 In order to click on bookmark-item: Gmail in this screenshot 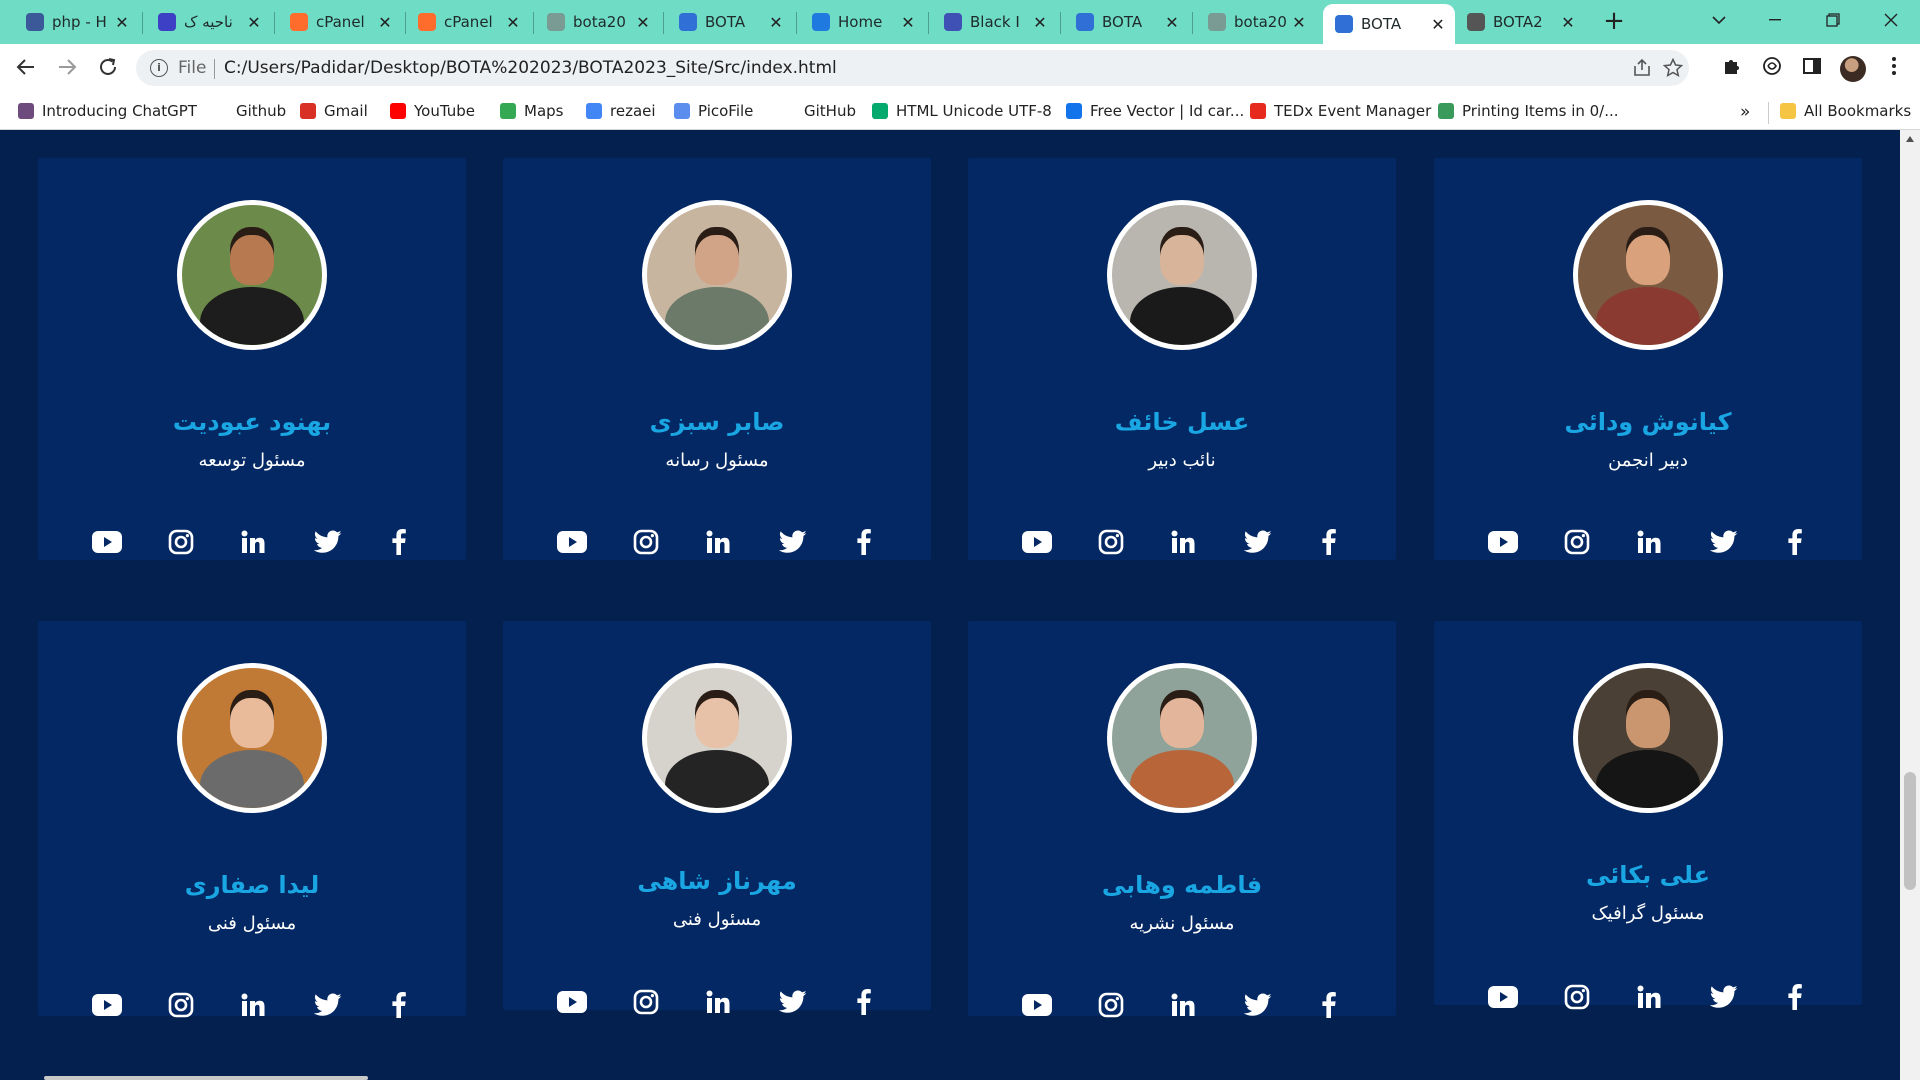, I will do `click(334, 111)`.